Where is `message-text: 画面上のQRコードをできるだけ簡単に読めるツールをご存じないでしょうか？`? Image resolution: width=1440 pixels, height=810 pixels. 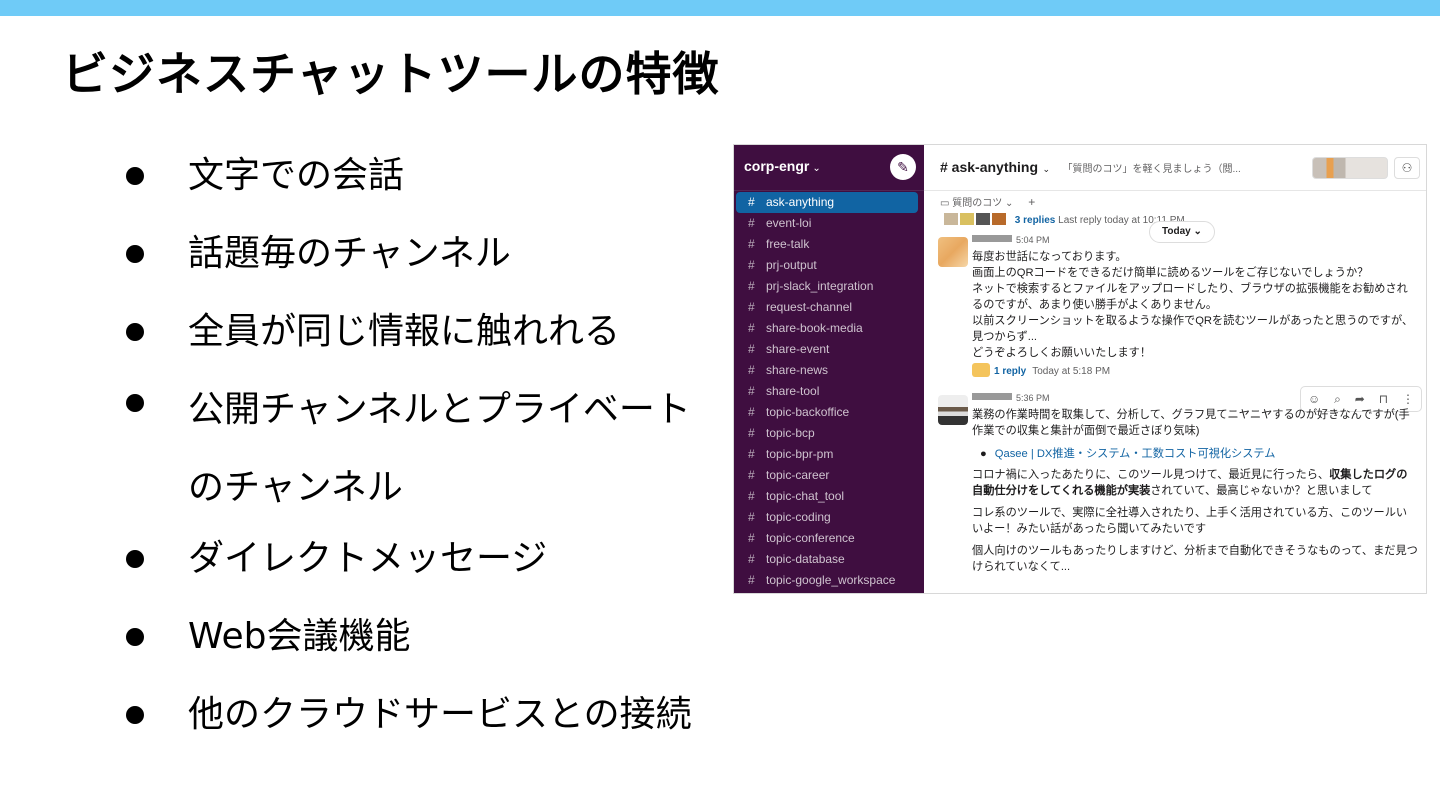 message-text: 画面上のQRコードをできるだけ簡単に読めるツールをご存じないでしょうか？ is located at coordinates (1170, 273).